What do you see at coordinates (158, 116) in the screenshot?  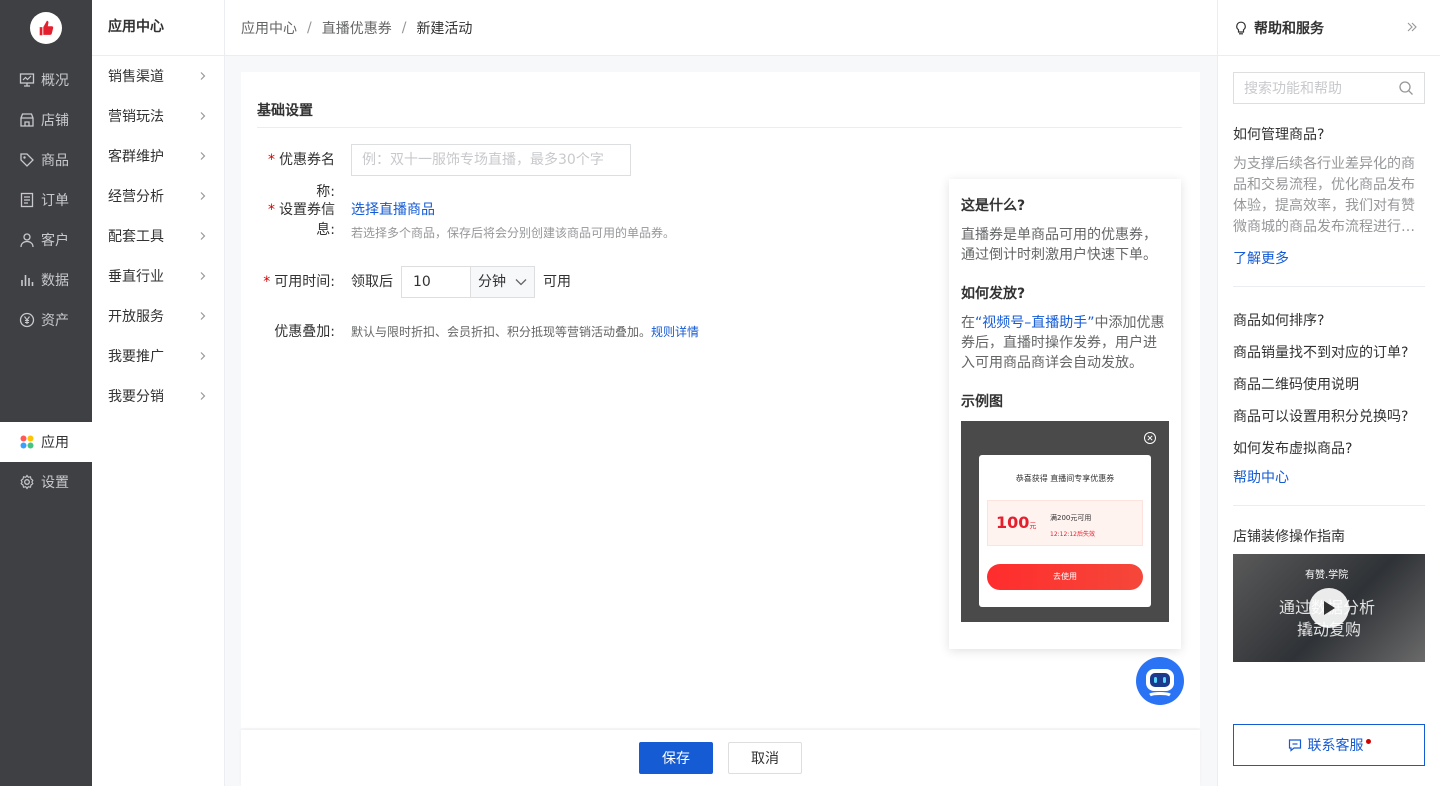 I see `nav2-item: 营销玩法` at bounding box center [158, 116].